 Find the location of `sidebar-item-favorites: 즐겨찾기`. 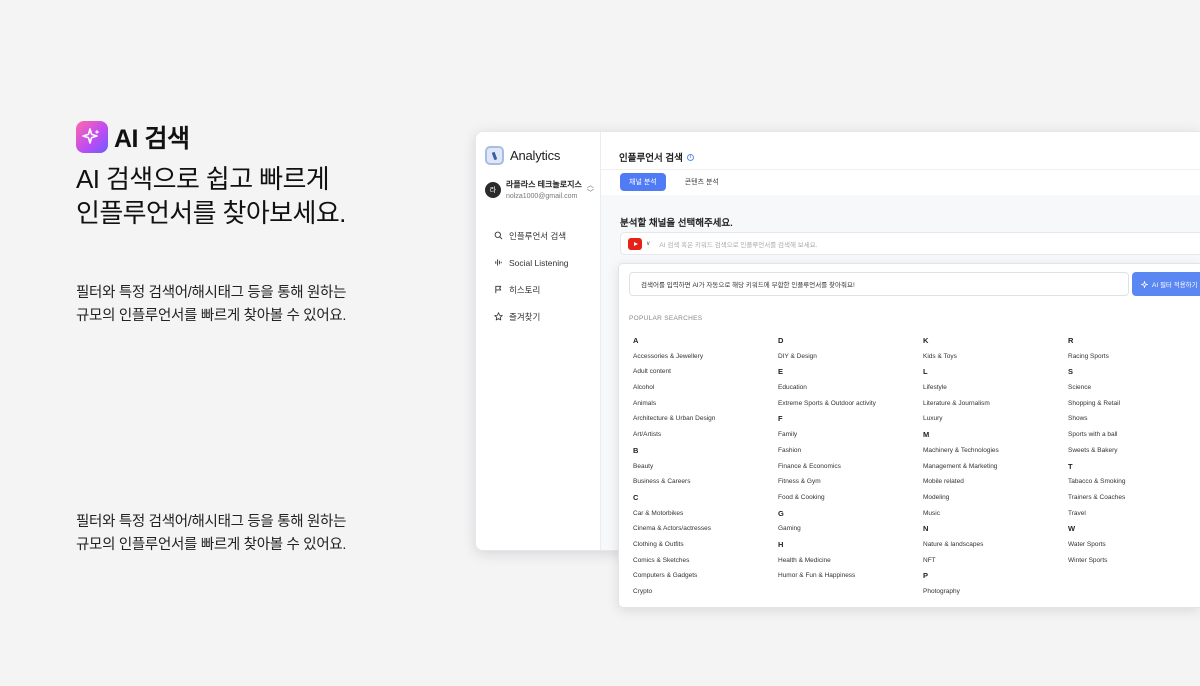

sidebar-item-favorites: 즐겨찾기 is located at coordinates (538, 316).